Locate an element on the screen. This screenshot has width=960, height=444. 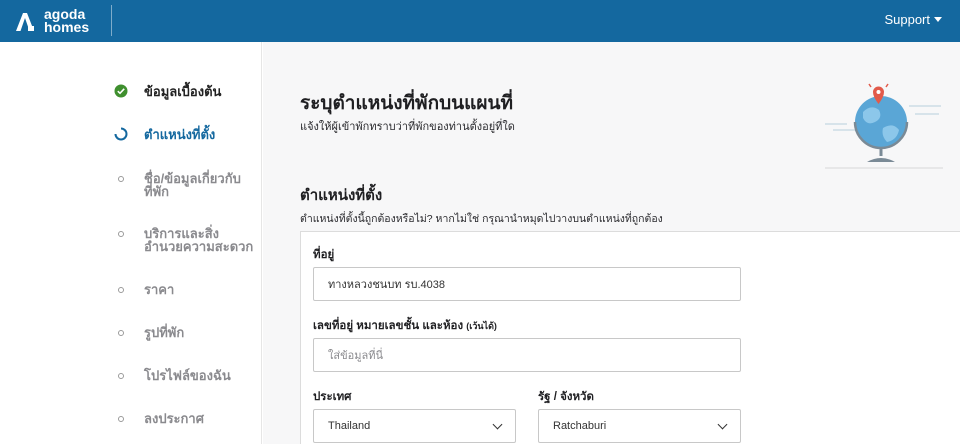
sidebar-step-price: ราคา is located at coordinates (186, 289).